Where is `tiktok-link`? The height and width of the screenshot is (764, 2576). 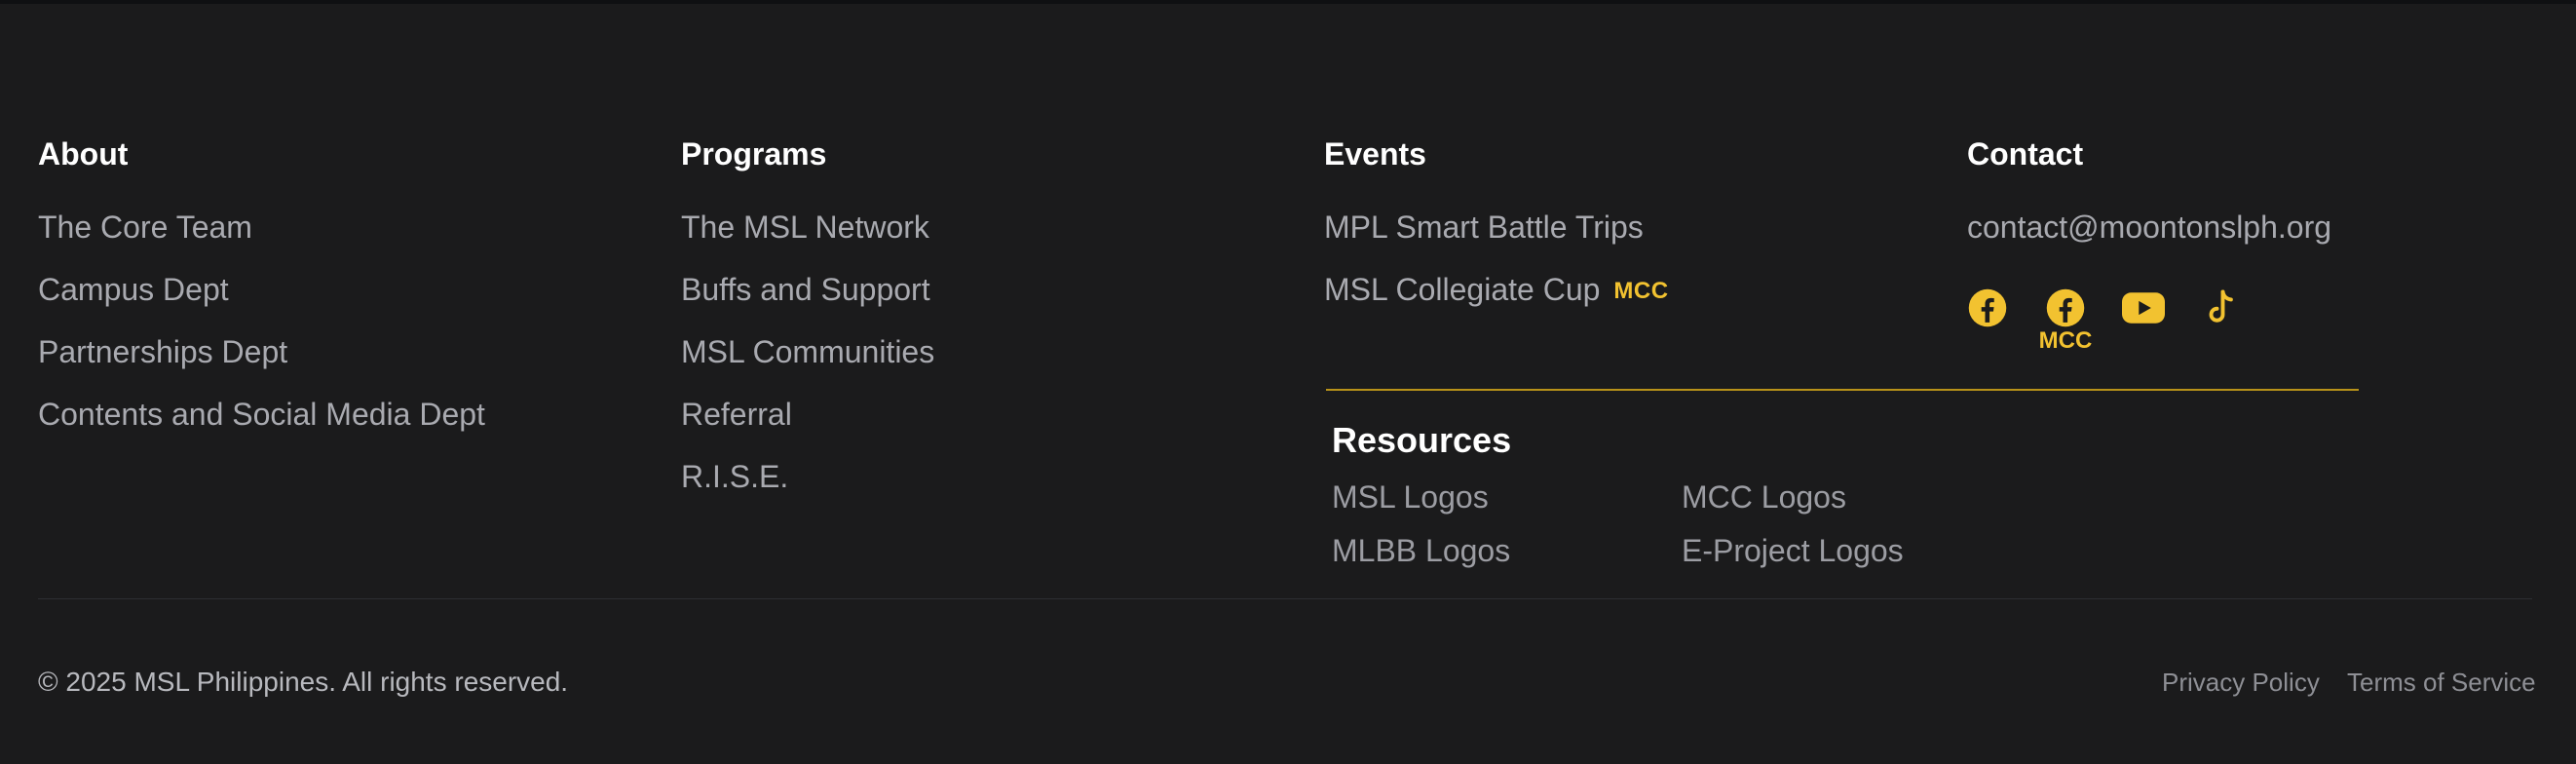 tiktok-link is located at coordinates (2221, 307).